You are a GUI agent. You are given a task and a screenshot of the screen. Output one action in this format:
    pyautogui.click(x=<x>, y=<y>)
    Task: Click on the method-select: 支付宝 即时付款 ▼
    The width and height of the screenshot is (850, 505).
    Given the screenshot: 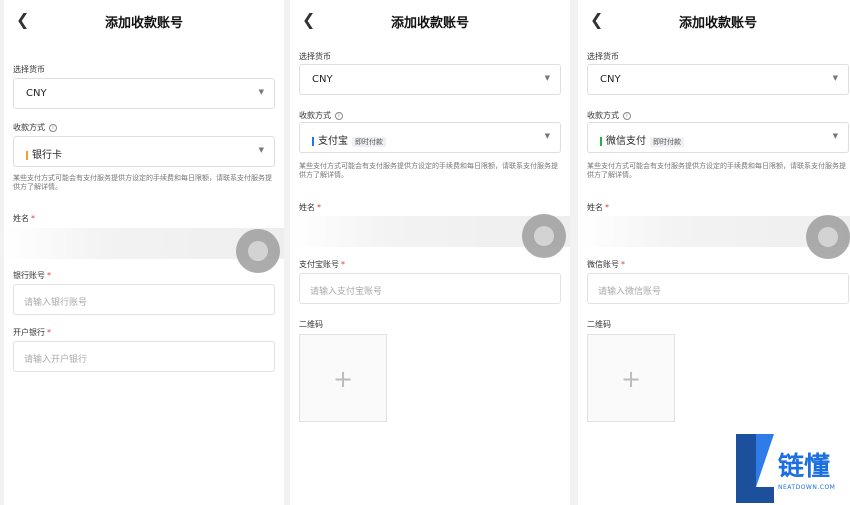 What is the action you would take?
    pyautogui.click(x=430, y=137)
    